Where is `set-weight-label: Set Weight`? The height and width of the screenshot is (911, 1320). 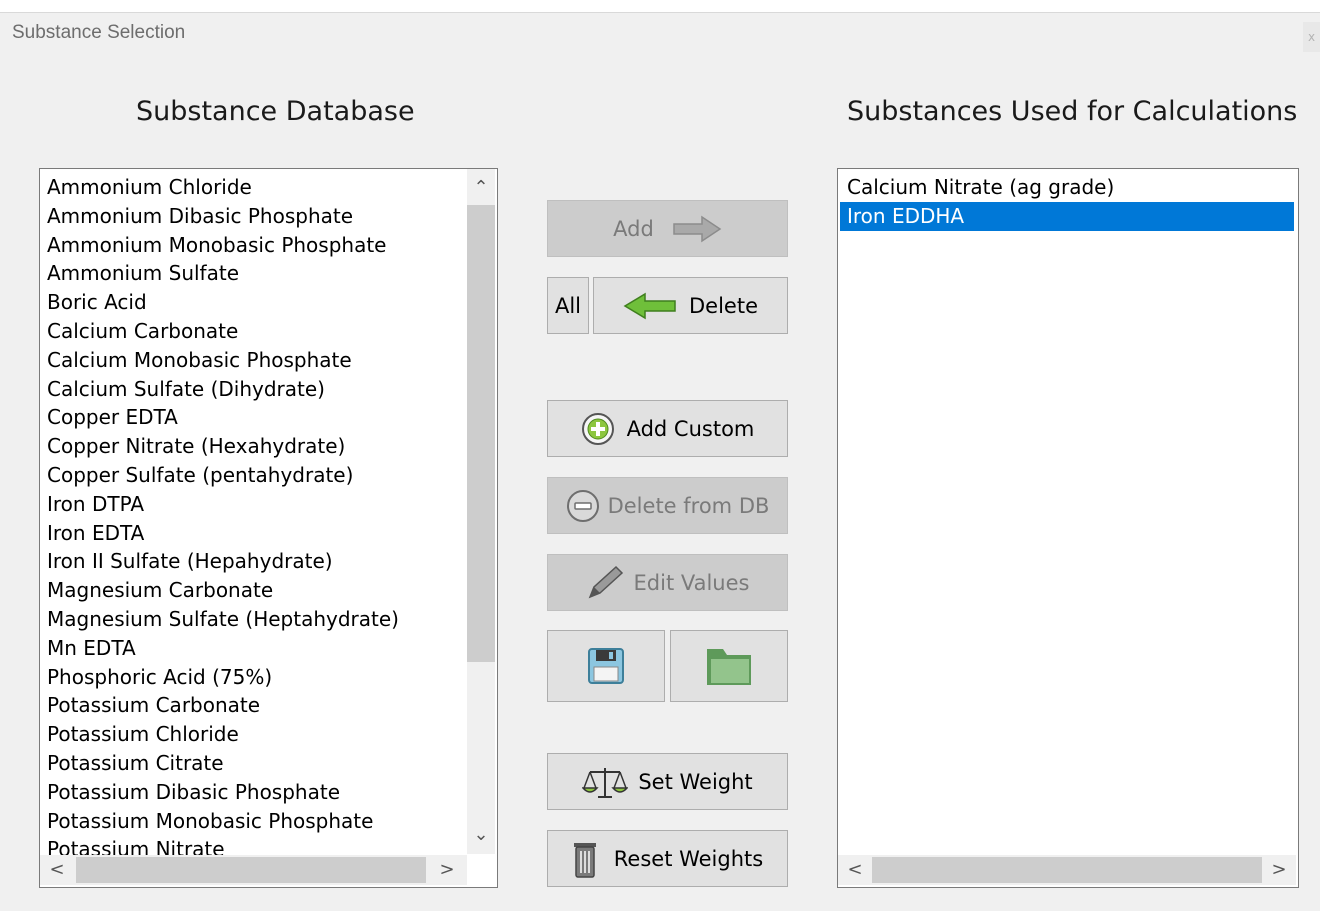
set-weight-label: Set Weight is located at coordinates (695, 781).